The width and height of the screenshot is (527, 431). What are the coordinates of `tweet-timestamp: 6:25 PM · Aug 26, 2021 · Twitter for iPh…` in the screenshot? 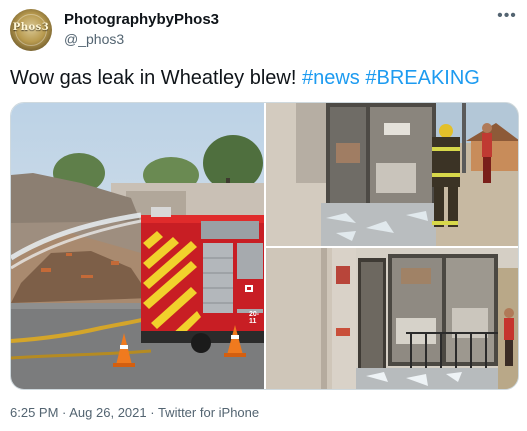 It's located at (134, 412).